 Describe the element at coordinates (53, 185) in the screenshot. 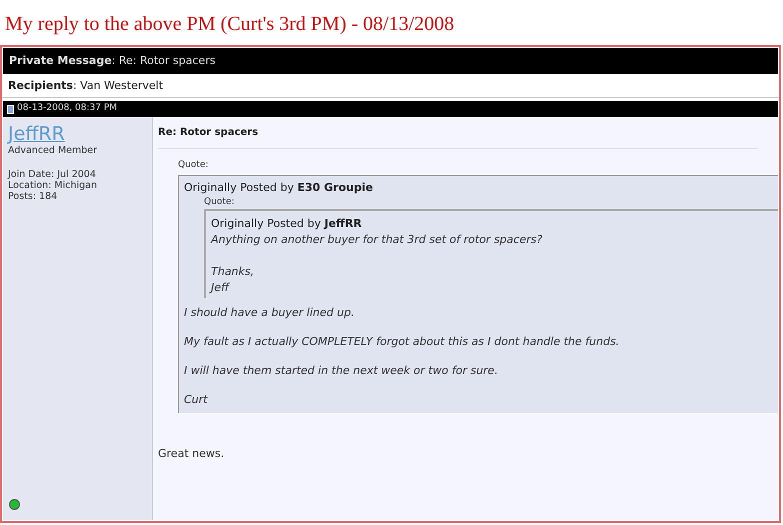

I see `user-detail: Location: Michigan` at that location.